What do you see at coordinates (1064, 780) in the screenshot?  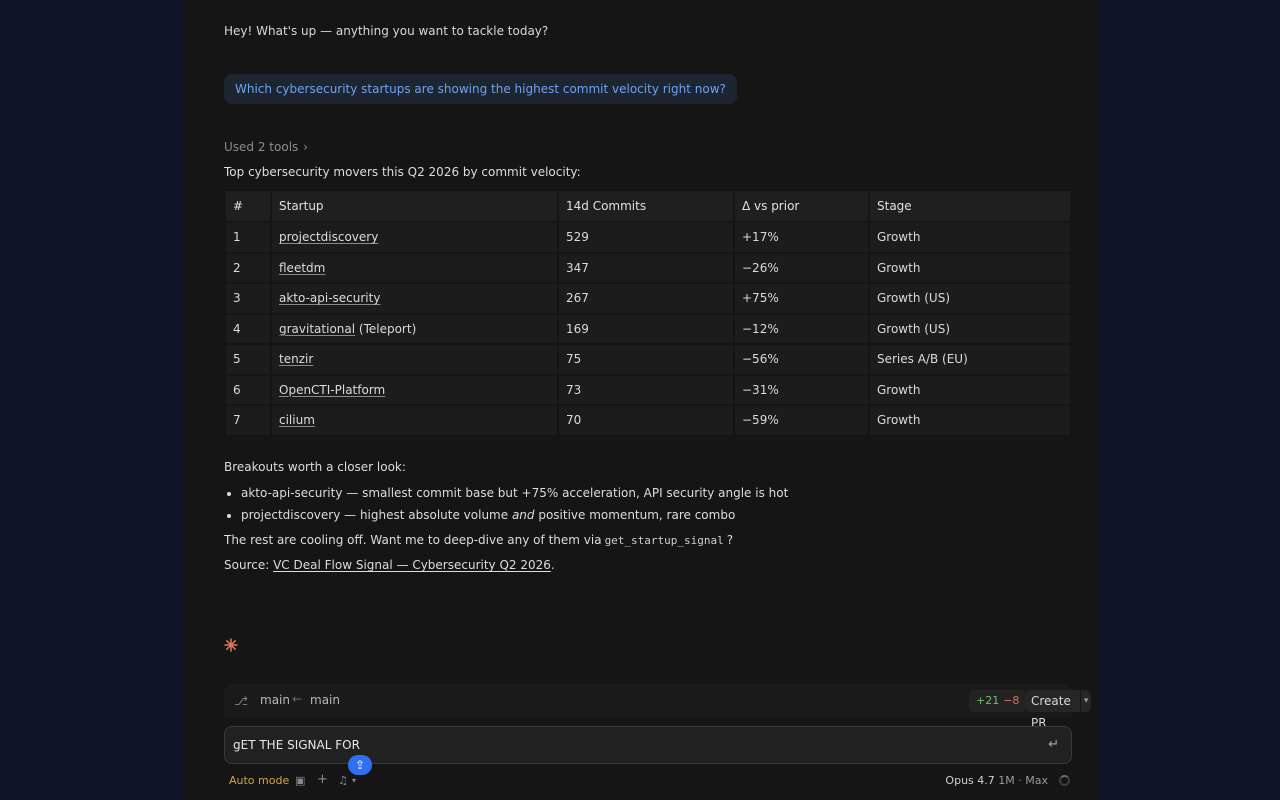 I see `loading-spinner-icon` at bounding box center [1064, 780].